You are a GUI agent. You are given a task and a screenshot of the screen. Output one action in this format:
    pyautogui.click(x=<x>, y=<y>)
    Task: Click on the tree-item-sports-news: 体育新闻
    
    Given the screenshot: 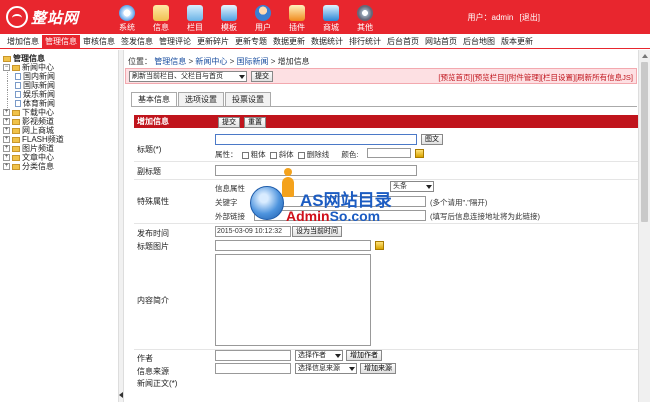 What is the action you would take?
    pyautogui.click(x=60, y=103)
    